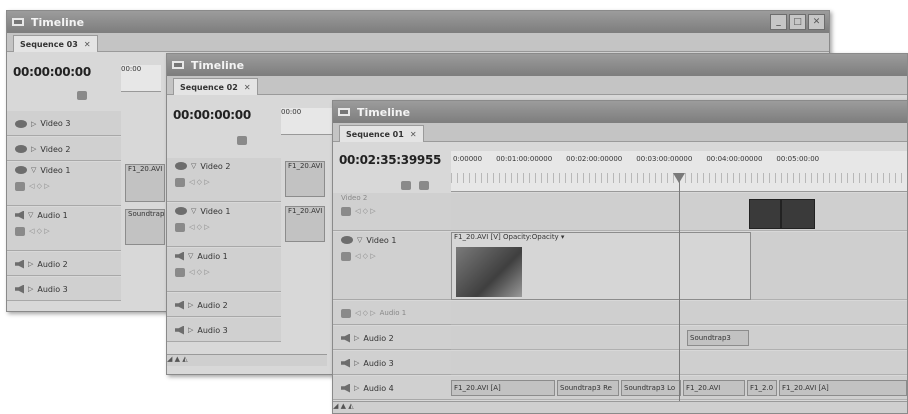 This screenshot has width=908, height=414. I want to click on track-header-audio1: ◁ ◇ ▷ Audio 1, so click(392, 313).